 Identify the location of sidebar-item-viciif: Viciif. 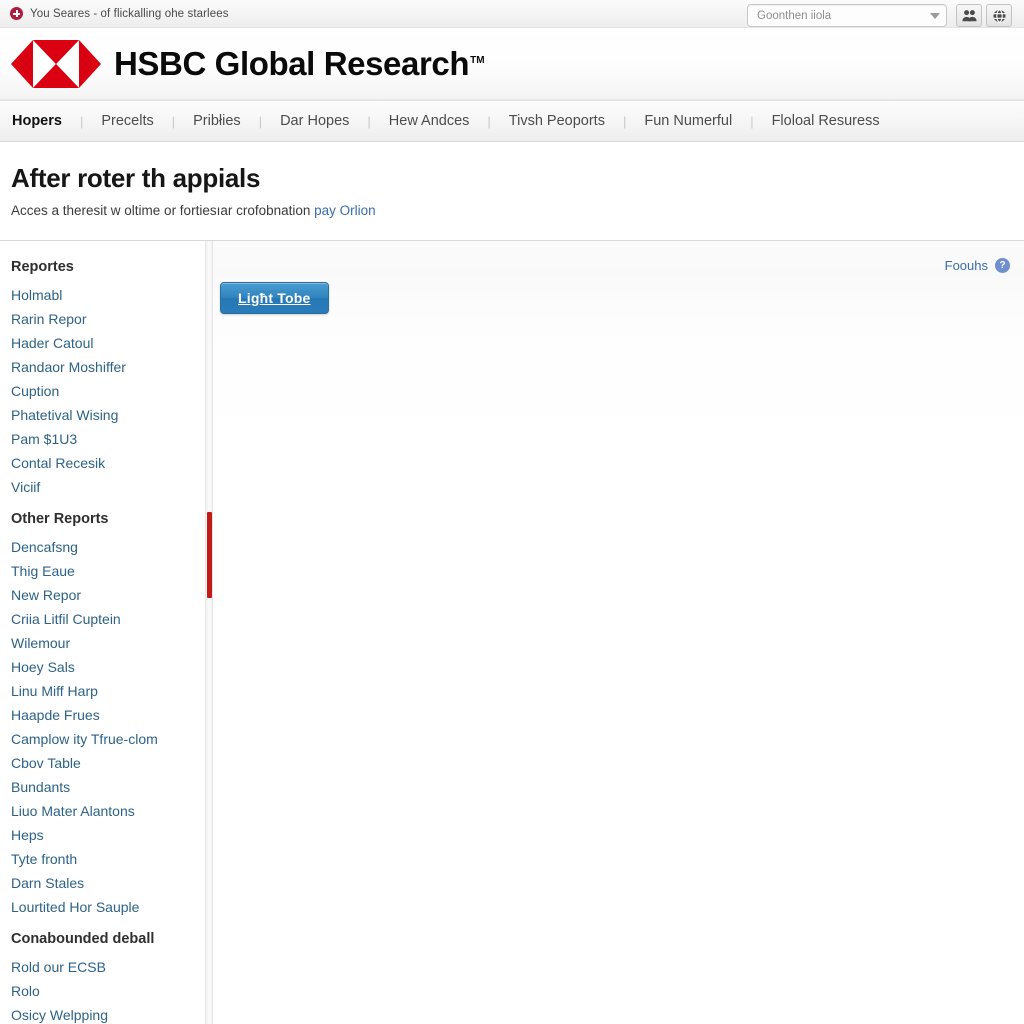
(108, 487).